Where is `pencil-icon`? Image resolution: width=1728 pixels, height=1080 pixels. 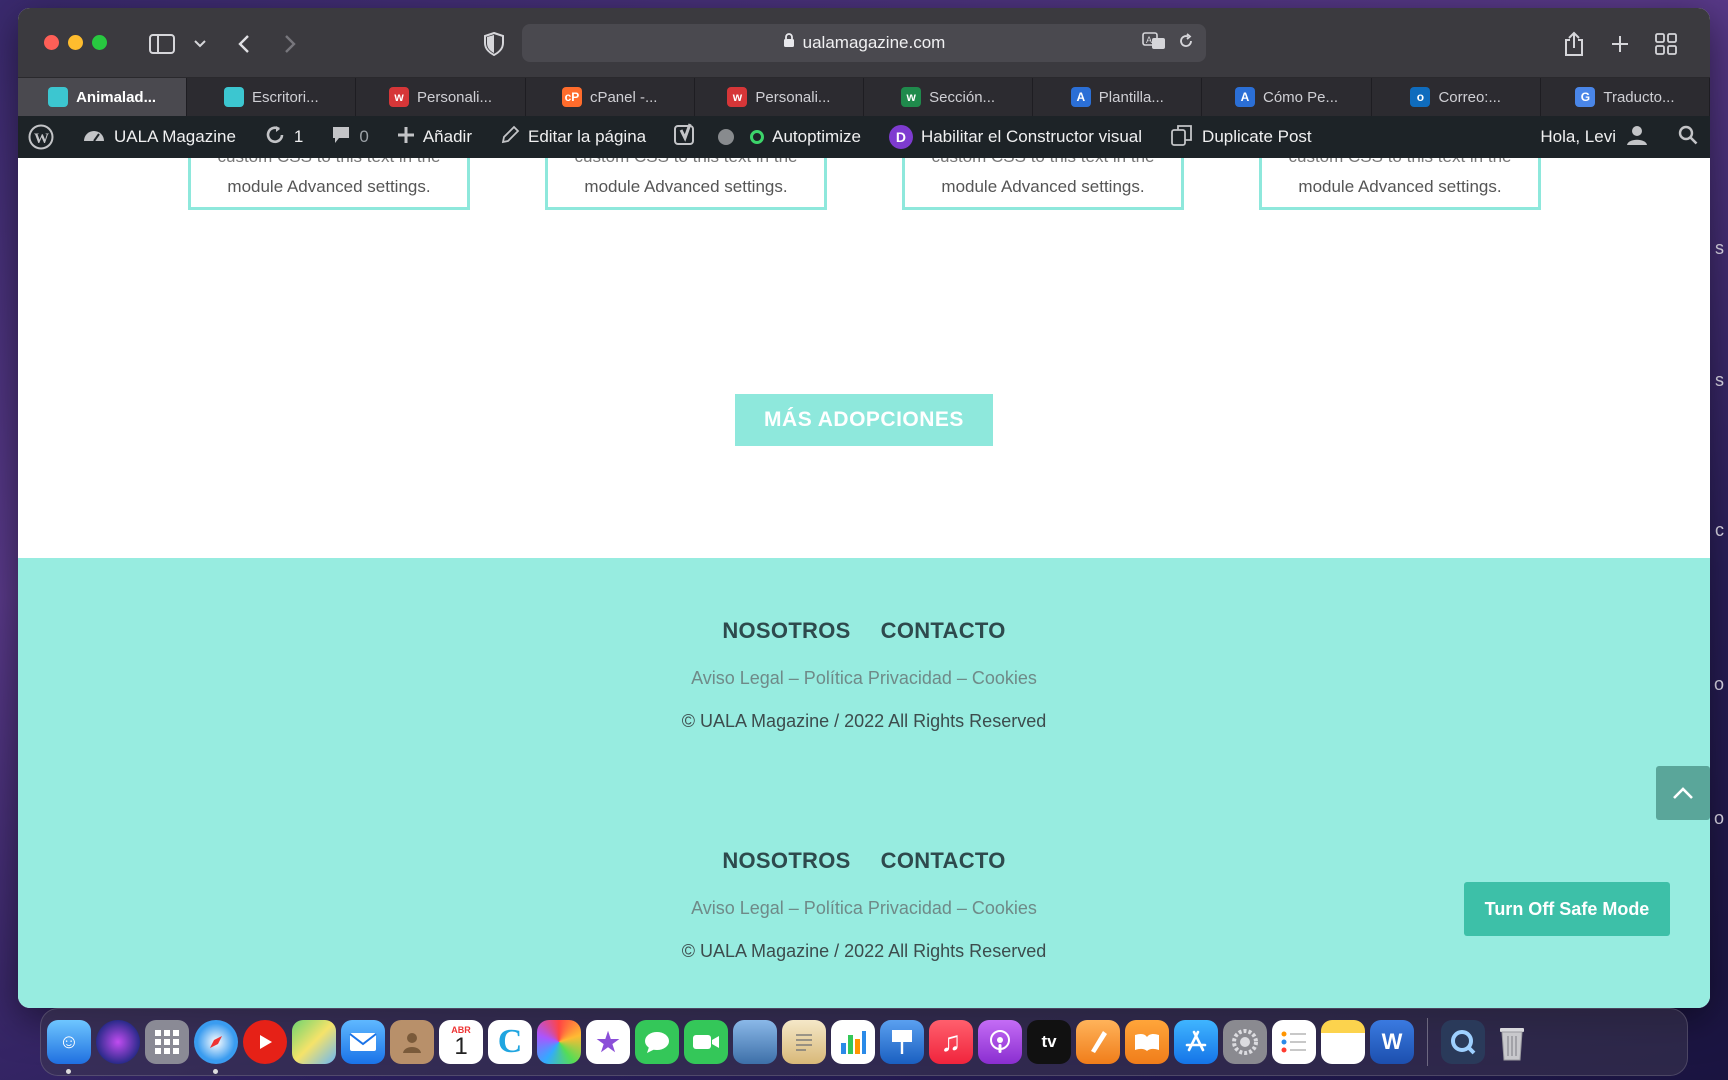
pencil-icon is located at coordinates (510, 137).